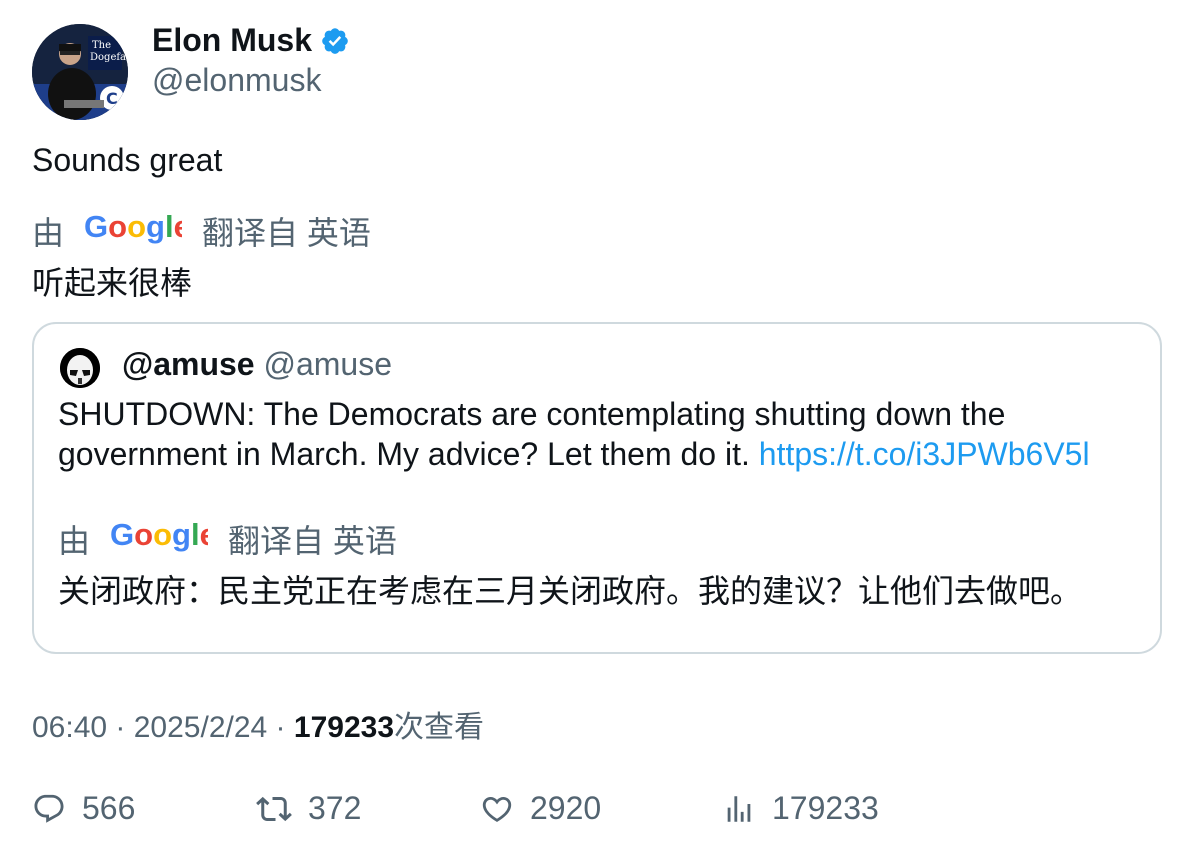 Image resolution: width=1196 pixels, height=856 pixels. What do you see at coordinates (312, 541) in the screenshot?
I see `quote-translation-from-label: 翻译自 英语` at bounding box center [312, 541].